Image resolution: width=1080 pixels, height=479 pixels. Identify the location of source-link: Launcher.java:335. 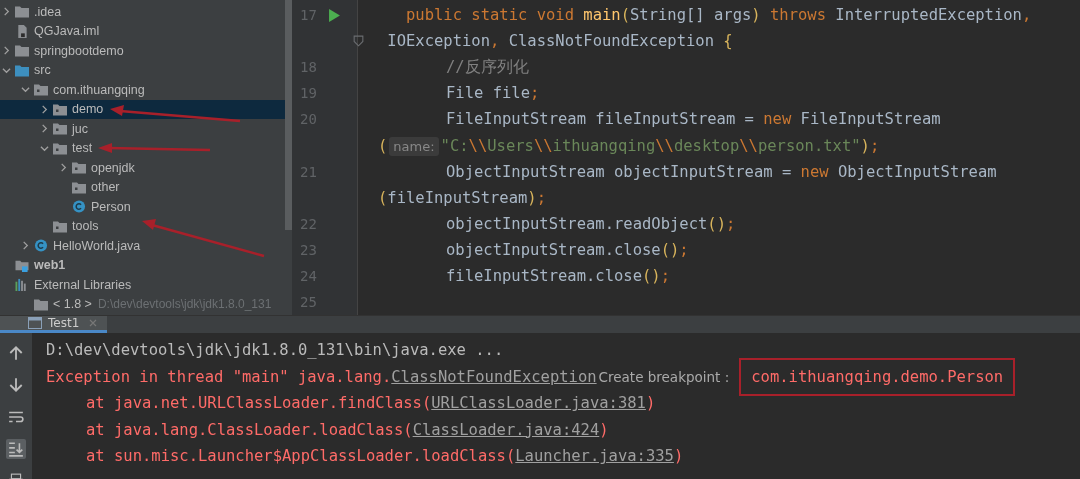
(594, 456).